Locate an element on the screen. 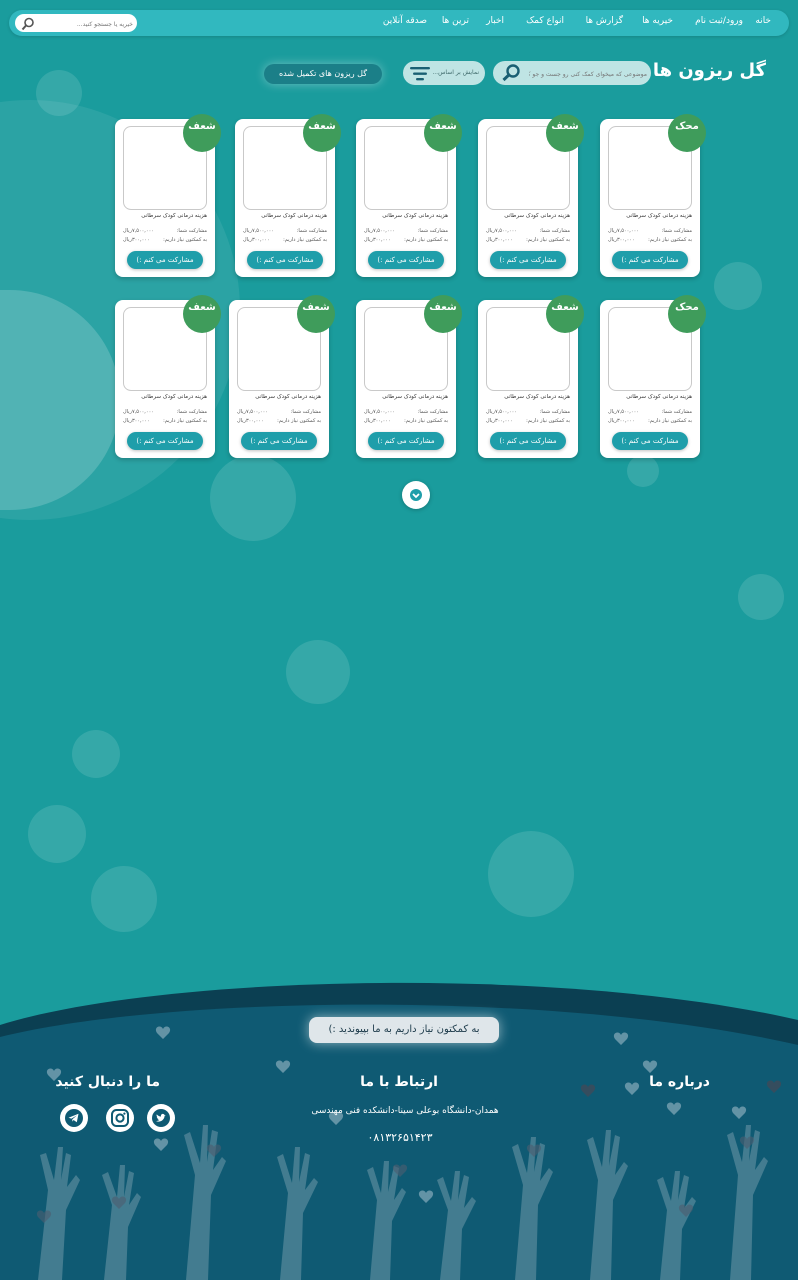 Image resolution: width=798 pixels, height=1280 pixels. telegram-icon is located at coordinates (74, 1118).